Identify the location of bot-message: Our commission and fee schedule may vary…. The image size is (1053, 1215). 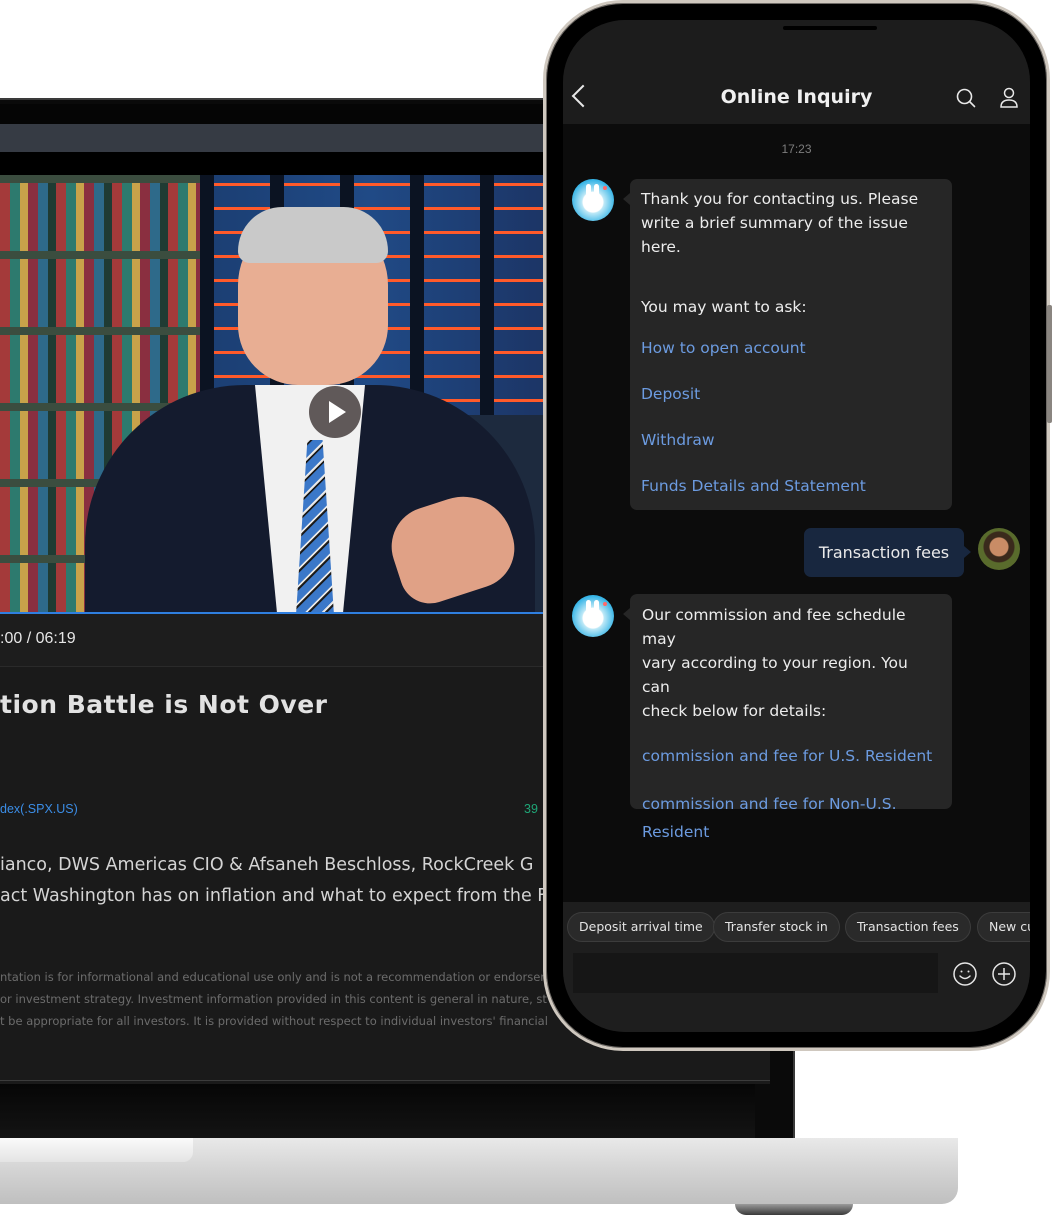
(787, 717).